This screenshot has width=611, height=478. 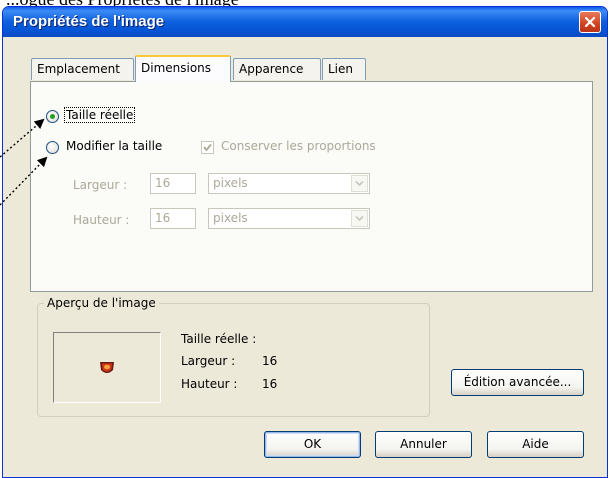 I want to click on tab-emplacement: Emplacement, so click(x=82, y=69).